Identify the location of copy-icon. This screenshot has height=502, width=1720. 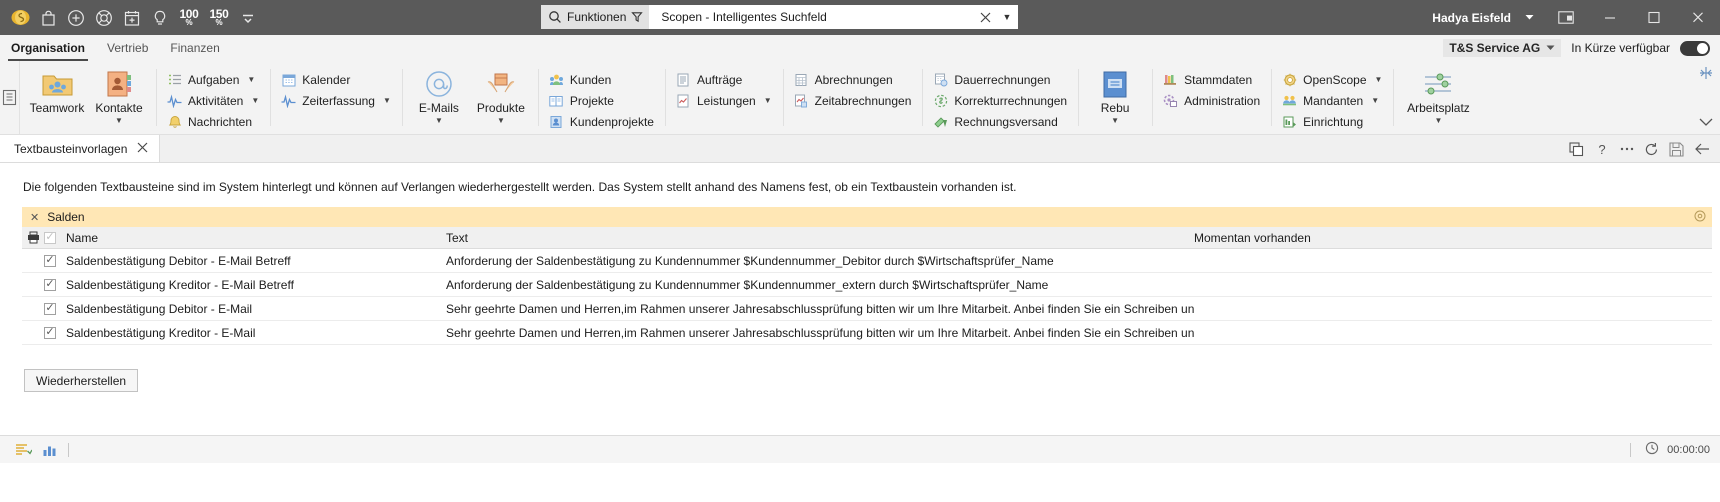
(1576, 149).